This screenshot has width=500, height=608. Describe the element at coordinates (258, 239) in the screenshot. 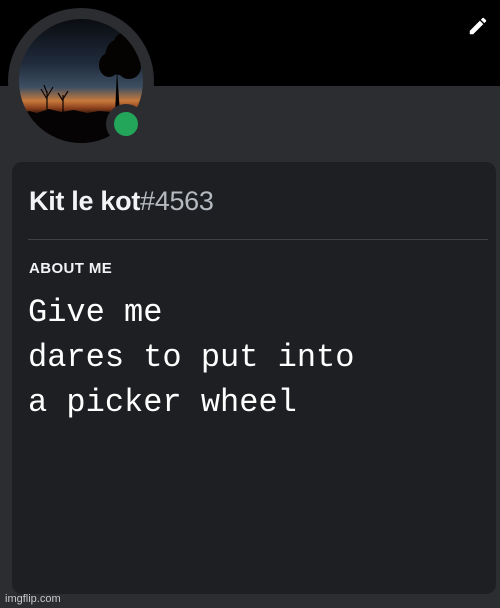

I see `divider` at that location.